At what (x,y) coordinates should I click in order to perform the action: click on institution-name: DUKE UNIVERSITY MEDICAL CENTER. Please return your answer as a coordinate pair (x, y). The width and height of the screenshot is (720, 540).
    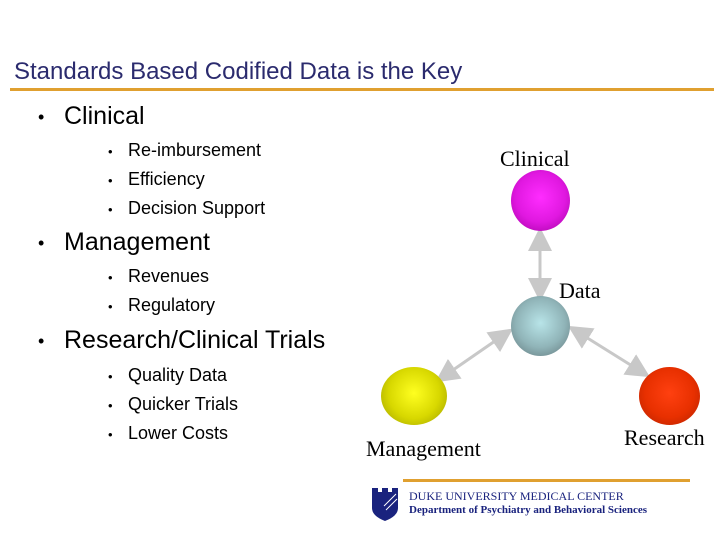
    Looking at the image, I should click on (516, 496).